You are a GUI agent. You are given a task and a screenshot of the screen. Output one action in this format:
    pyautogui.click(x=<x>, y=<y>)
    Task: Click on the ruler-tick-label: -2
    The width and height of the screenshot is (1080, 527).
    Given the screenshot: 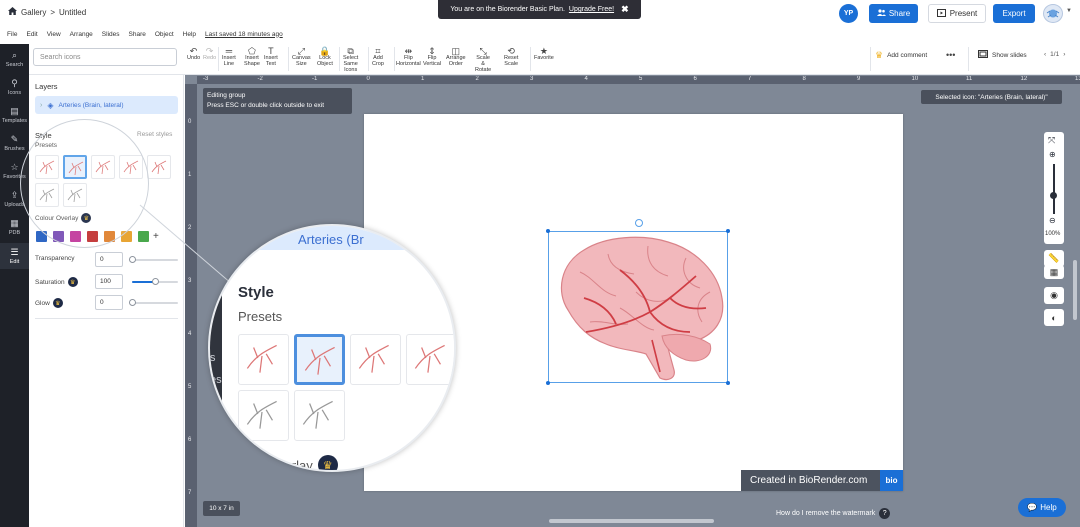 What is the action you would take?
    pyautogui.click(x=260, y=79)
    